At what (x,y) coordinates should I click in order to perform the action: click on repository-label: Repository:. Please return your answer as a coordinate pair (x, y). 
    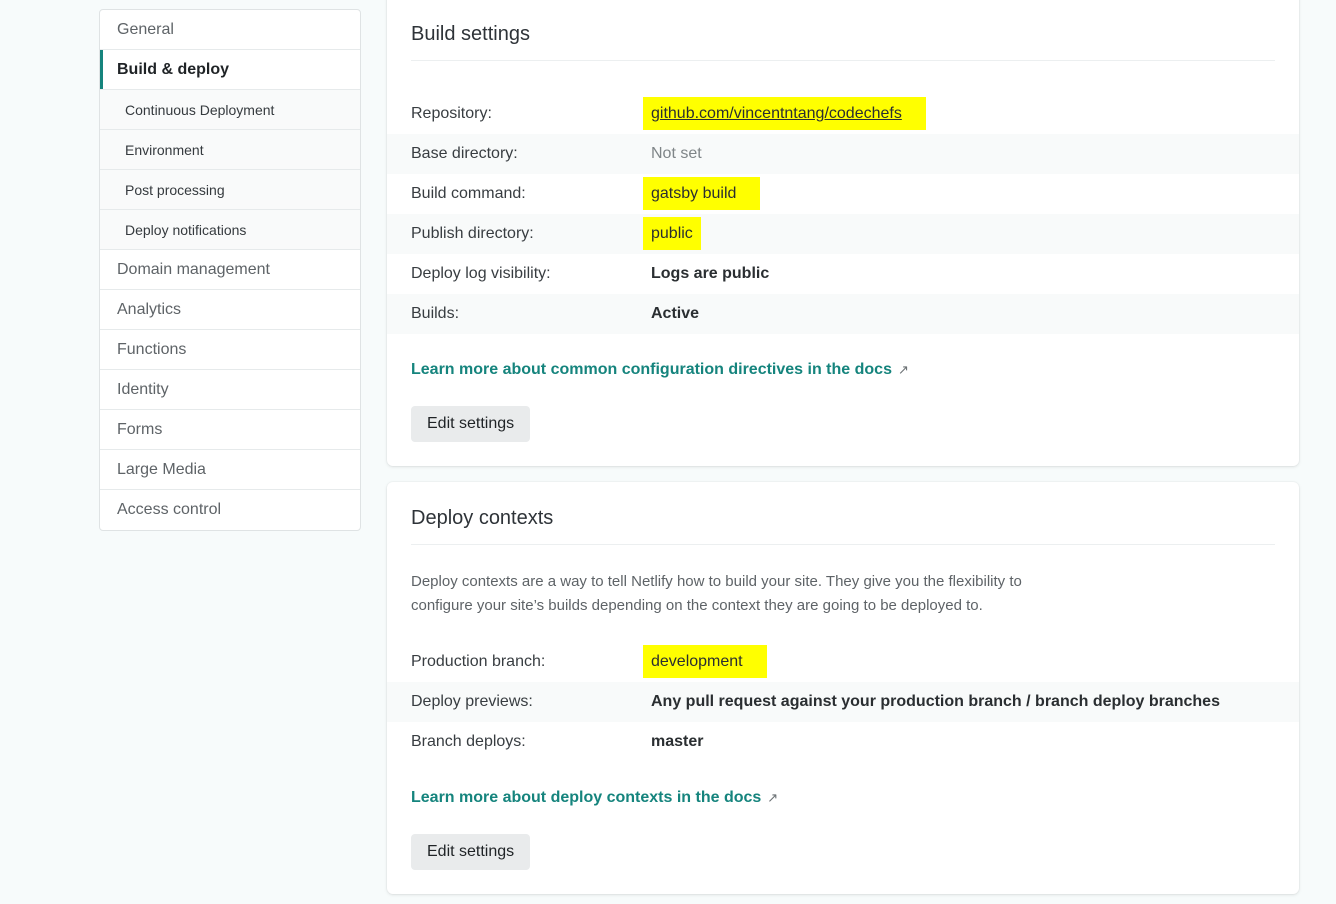
    Looking at the image, I should click on (451, 113).